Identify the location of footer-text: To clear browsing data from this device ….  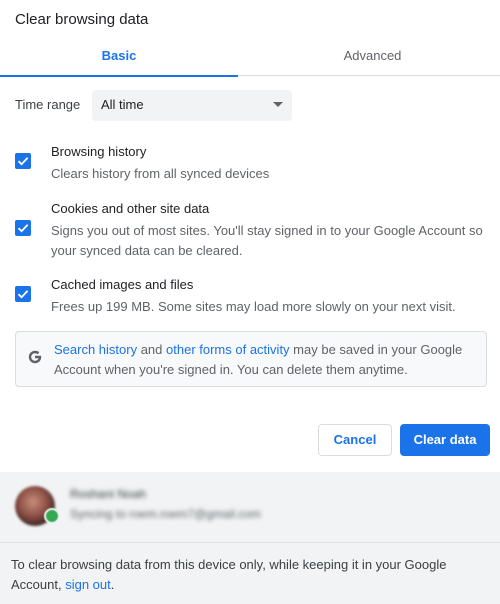
(246, 575).